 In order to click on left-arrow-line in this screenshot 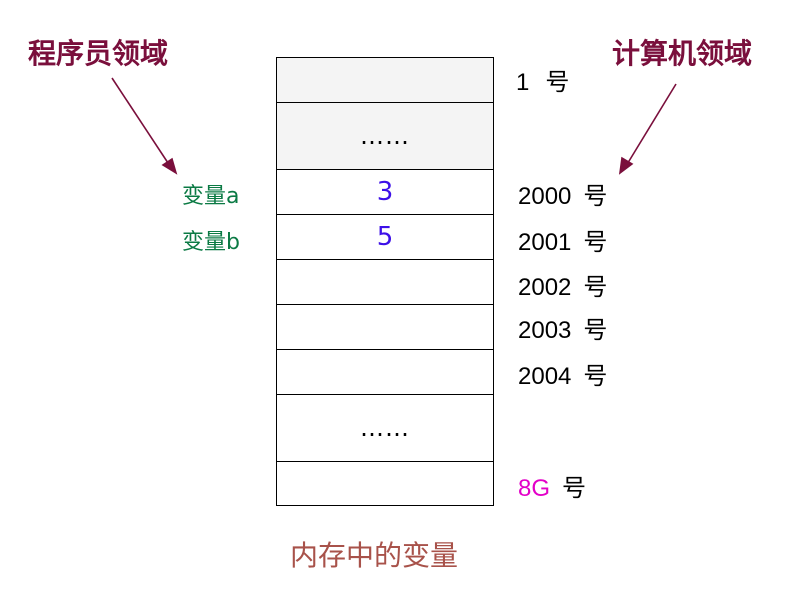, I will do `click(141, 122)`.